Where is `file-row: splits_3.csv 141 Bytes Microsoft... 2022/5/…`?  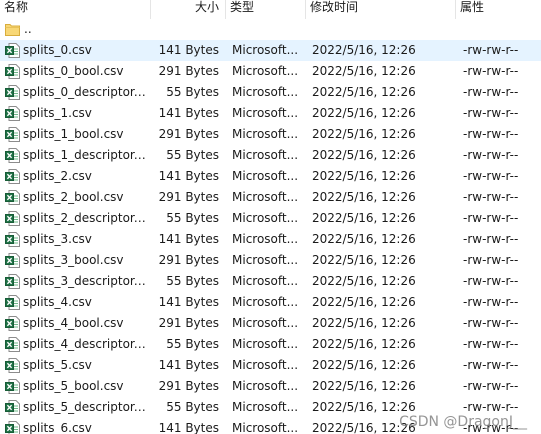 file-row: splits_3.csv 141 Bytes Microsoft... 2022/5/… is located at coordinates (270, 239).